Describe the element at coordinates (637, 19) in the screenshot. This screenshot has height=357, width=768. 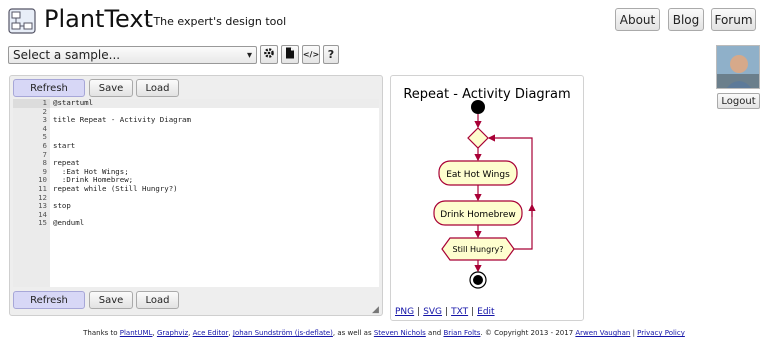
I see `about-button: About` at that location.